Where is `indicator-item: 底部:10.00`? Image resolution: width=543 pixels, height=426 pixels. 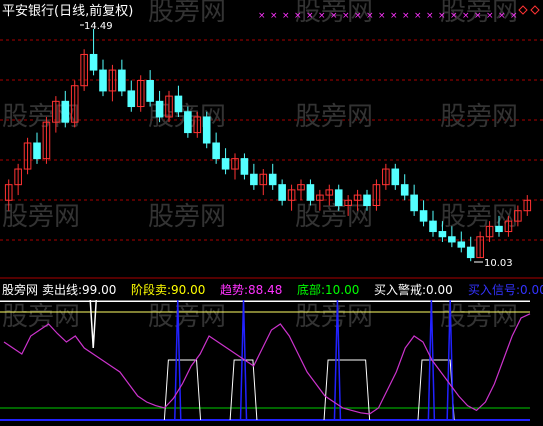
indicator-item: 底部:10.00 is located at coordinates (328, 289).